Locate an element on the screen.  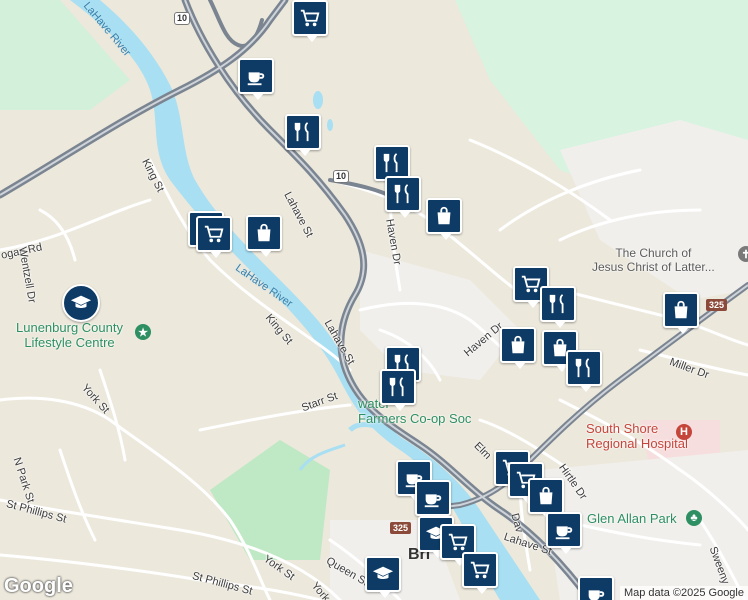
route-10-shield-east: 10 is located at coordinates (341, 176).